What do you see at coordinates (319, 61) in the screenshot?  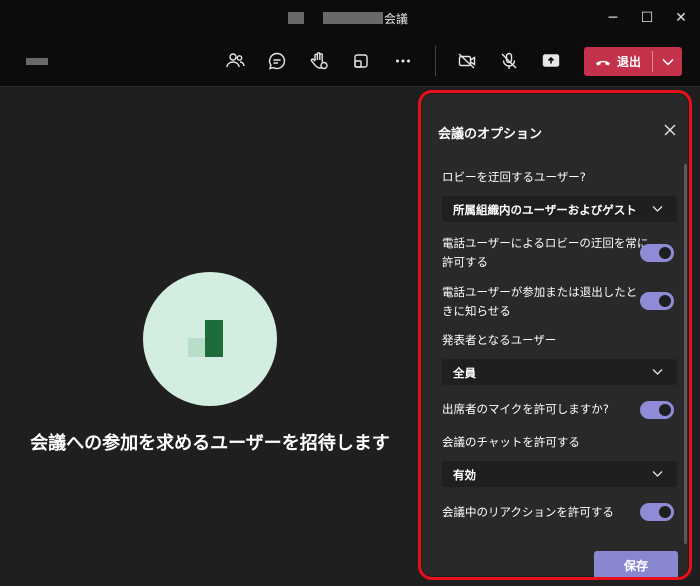 I see `raise-hand-icon` at bounding box center [319, 61].